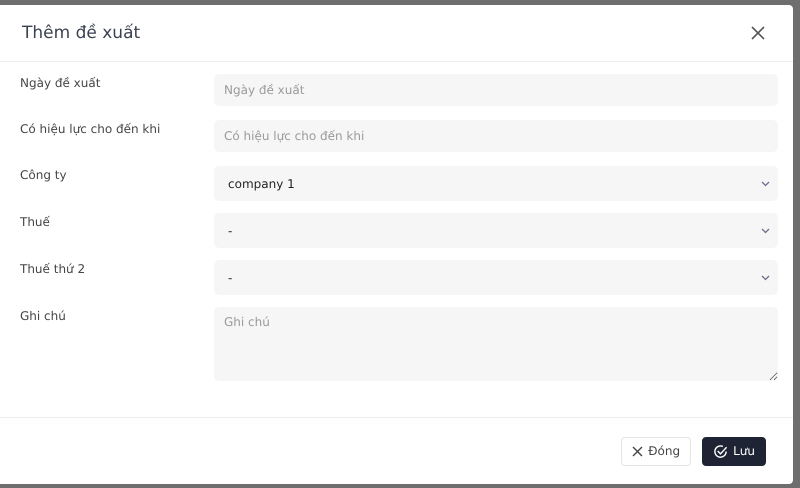 Image resolution: width=800 pixels, height=488 pixels. Describe the element at coordinates (496, 183) in the screenshot. I see `select-field: company 1` at that location.